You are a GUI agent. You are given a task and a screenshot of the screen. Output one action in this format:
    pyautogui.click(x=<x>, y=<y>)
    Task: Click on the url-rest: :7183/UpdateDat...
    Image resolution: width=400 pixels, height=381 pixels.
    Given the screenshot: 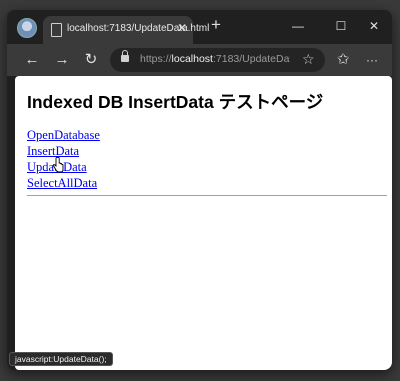 What is the action you would take?
    pyautogui.click(x=251, y=59)
    